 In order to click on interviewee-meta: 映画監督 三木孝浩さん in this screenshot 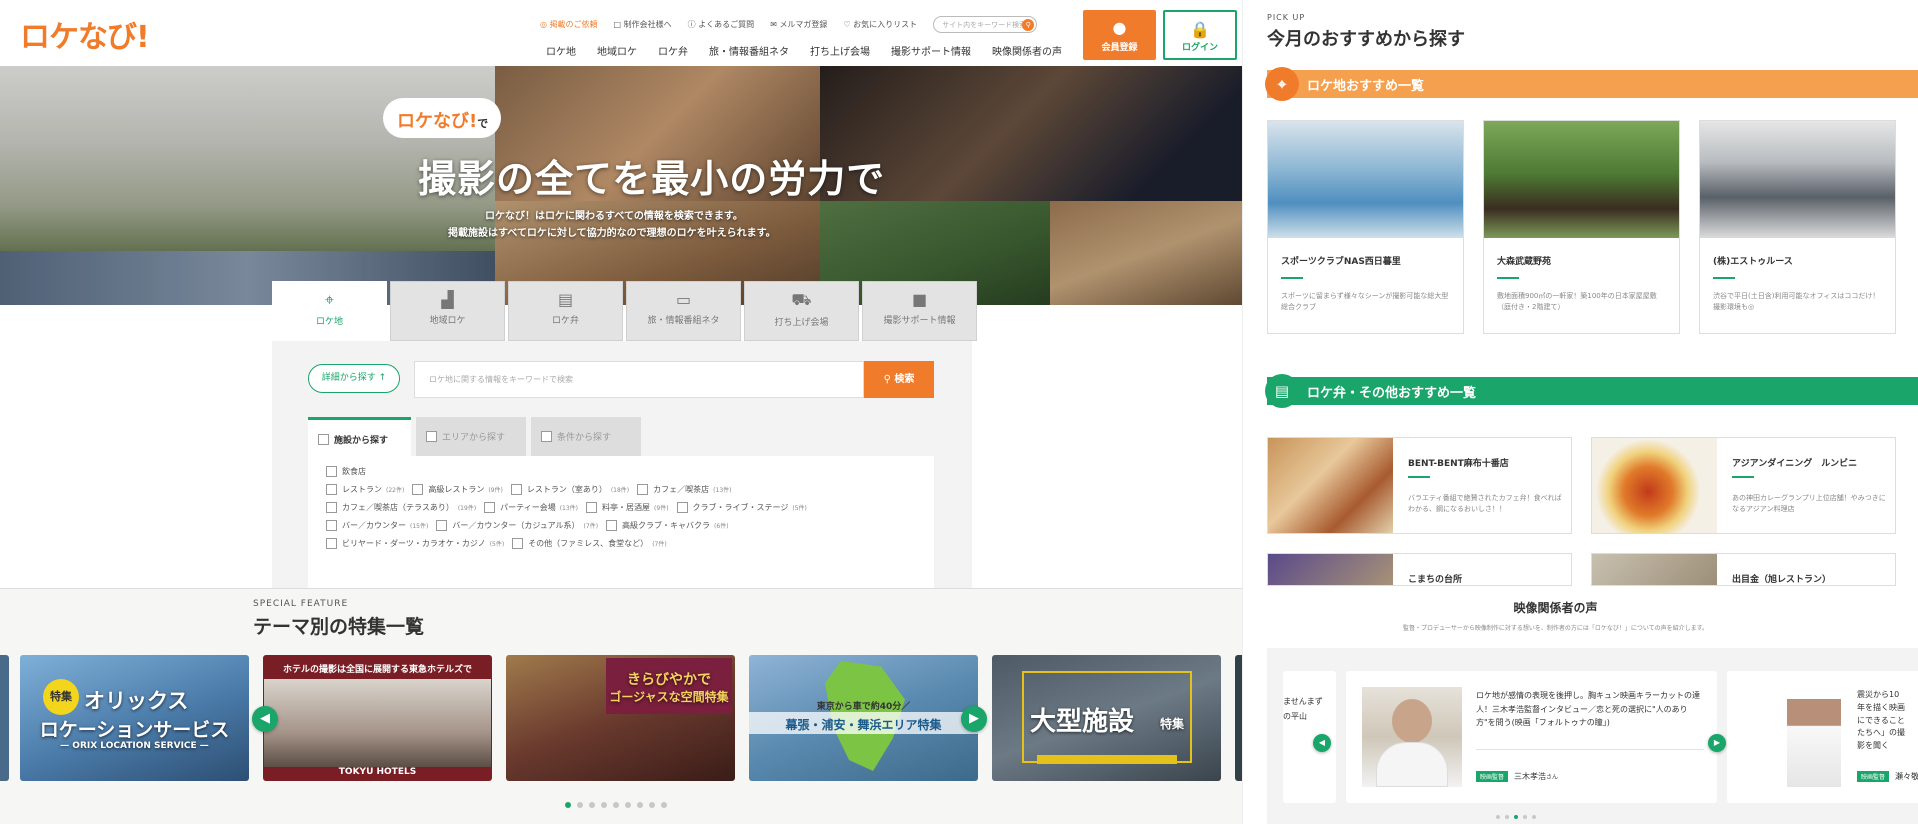, I will do `click(1517, 776)`.